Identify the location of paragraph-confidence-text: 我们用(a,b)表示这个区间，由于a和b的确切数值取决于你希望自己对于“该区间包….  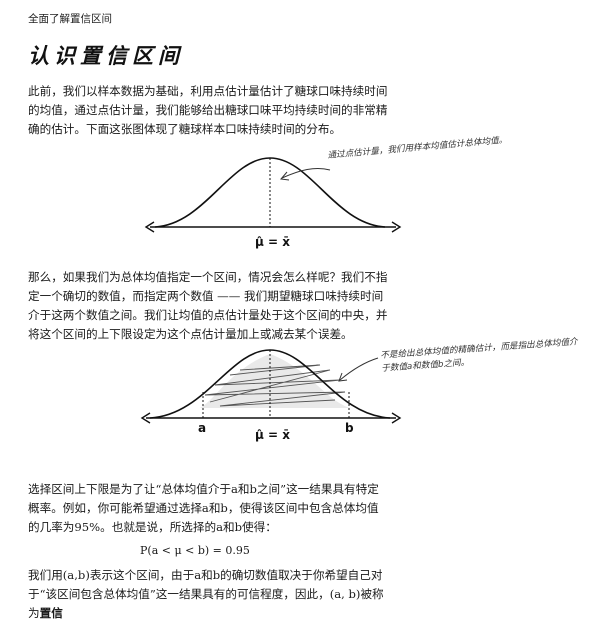
(206, 594).